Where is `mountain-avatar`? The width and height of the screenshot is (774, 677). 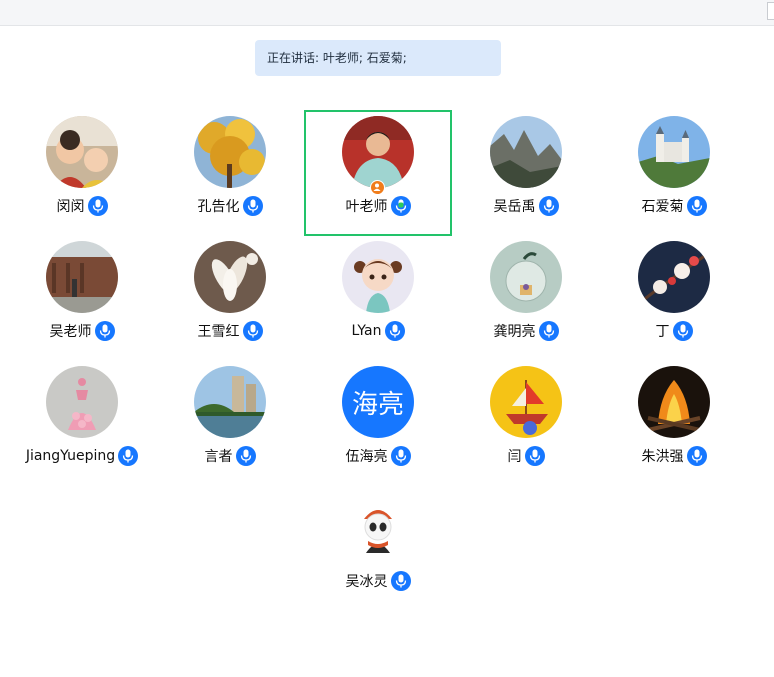
mountain-avatar is located at coordinates (526, 152).